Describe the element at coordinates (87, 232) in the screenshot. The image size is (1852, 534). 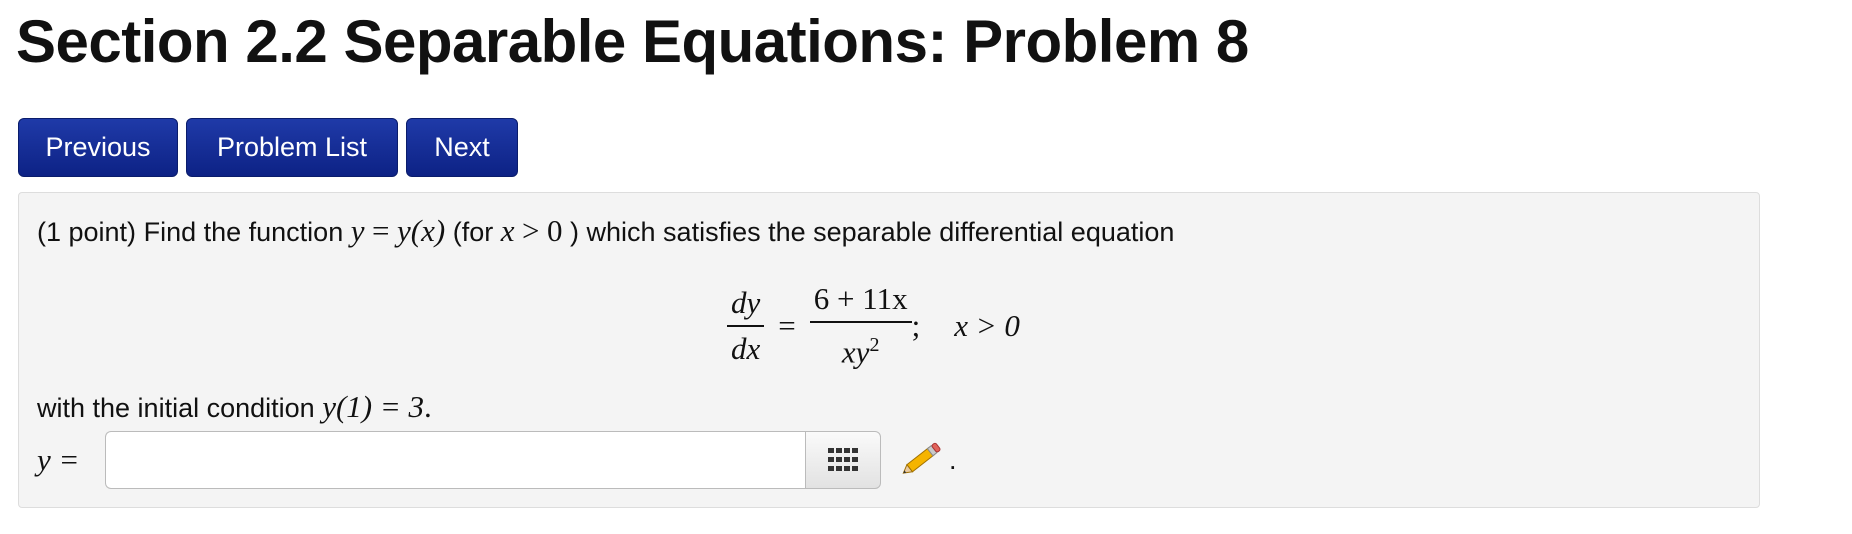
I see `points-label: (1 point)` at that location.